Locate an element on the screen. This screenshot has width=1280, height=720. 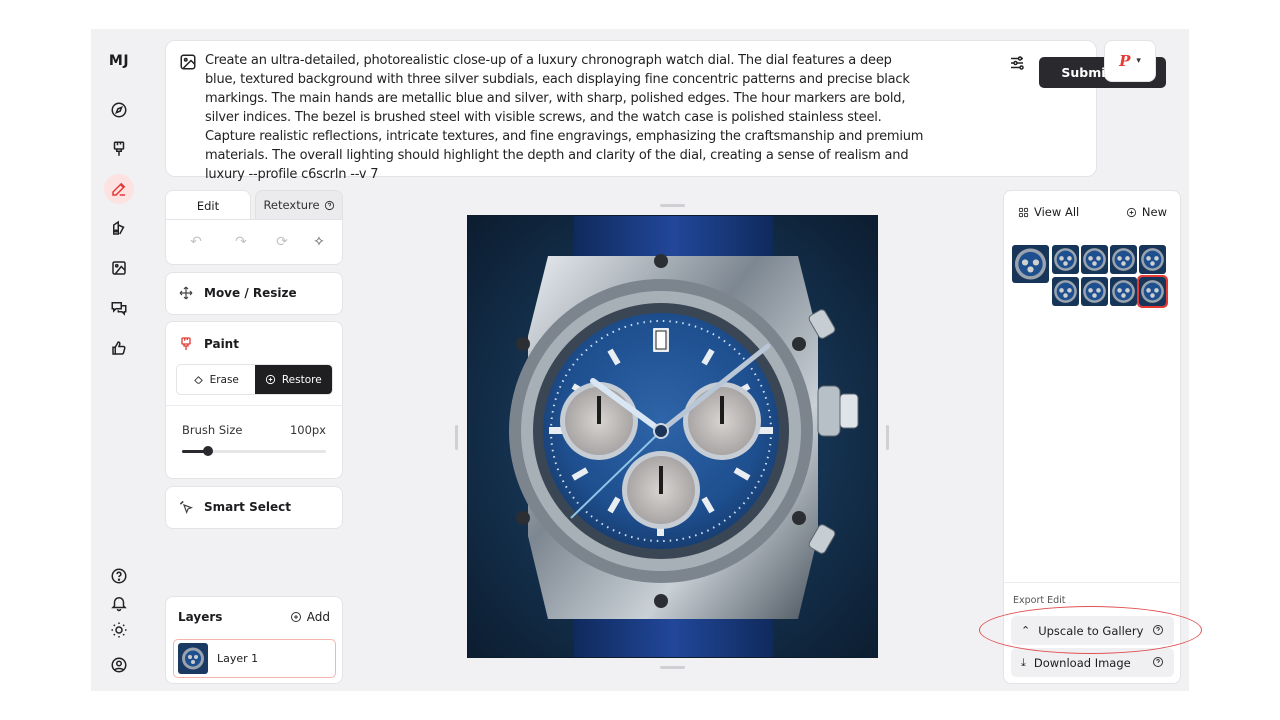
chat-bubbles-icon is located at coordinates (119, 308).